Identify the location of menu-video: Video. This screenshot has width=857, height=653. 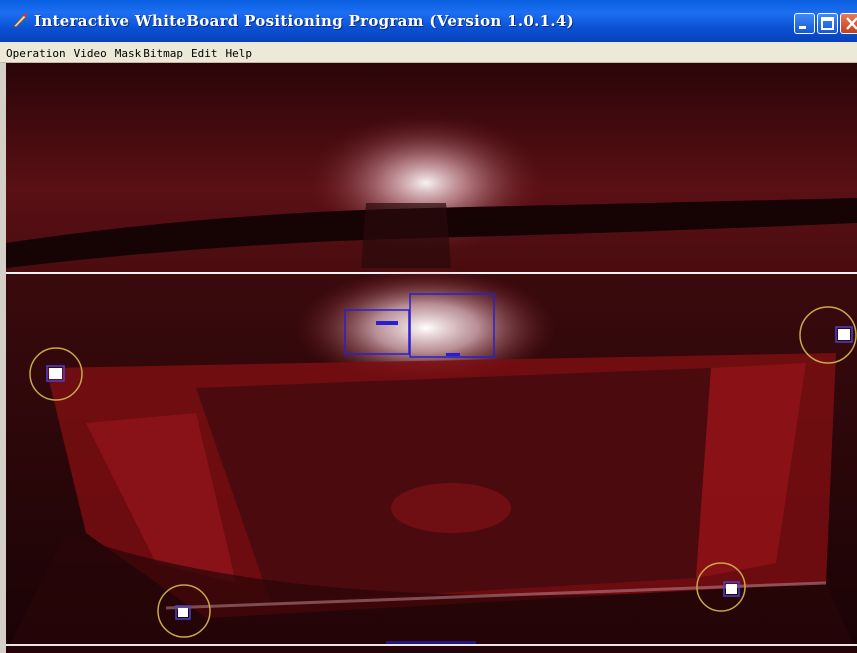
(88, 52).